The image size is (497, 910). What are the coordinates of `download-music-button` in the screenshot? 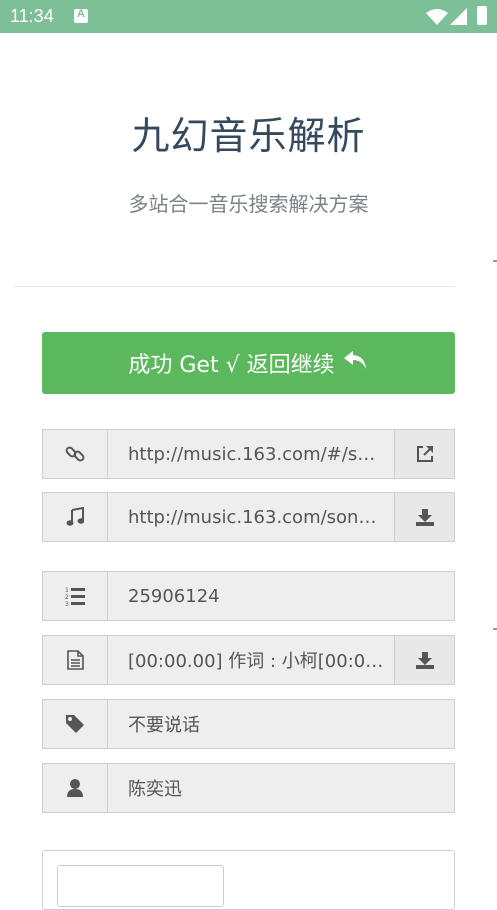 It's located at (424, 517).